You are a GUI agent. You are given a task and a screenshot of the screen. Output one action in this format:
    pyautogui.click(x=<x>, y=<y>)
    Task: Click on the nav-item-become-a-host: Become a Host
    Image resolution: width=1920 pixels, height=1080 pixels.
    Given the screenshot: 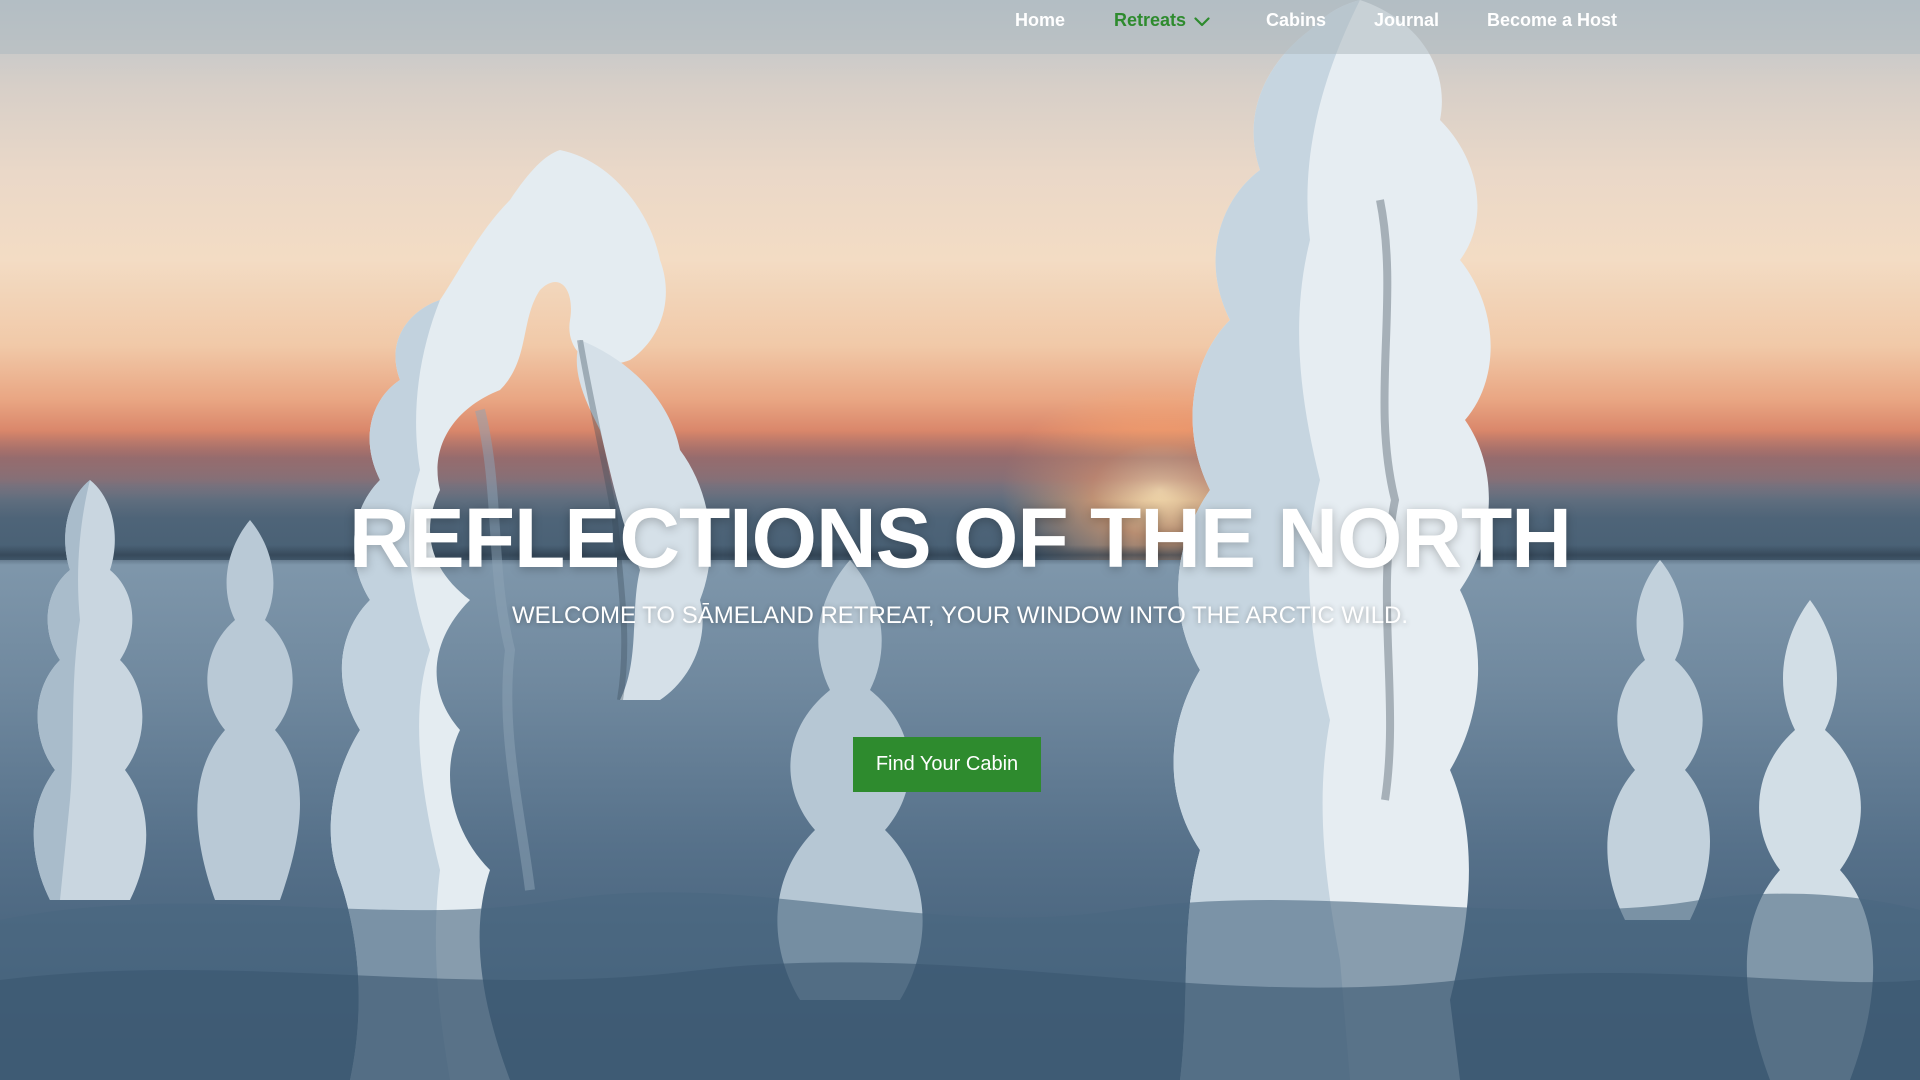 What is the action you would take?
    pyautogui.click(x=1552, y=20)
    